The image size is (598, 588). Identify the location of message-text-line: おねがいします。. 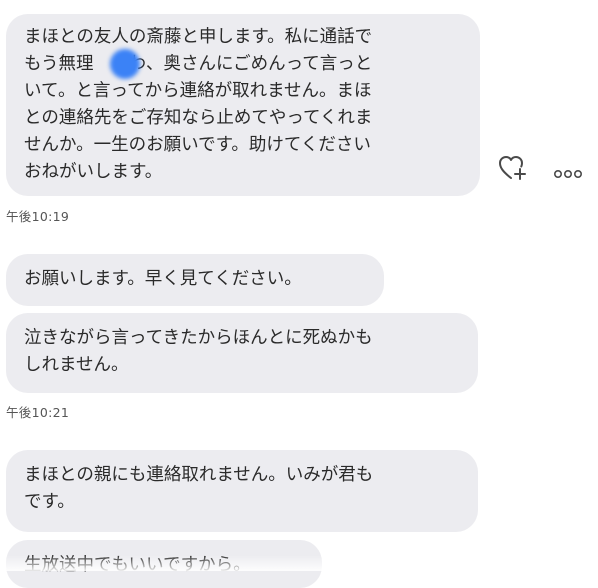
(93, 172).